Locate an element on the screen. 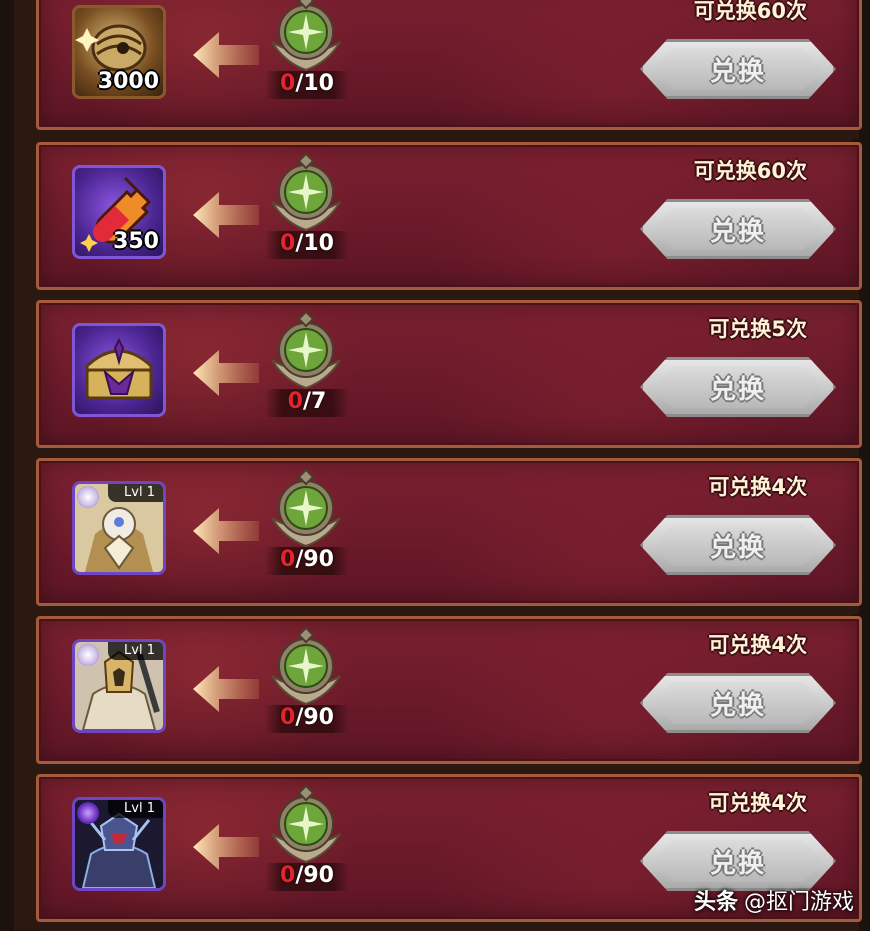 Image resolution: width=870 pixels, height=931 pixels. potion-item-icon: 350 is located at coordinates (119, 212).